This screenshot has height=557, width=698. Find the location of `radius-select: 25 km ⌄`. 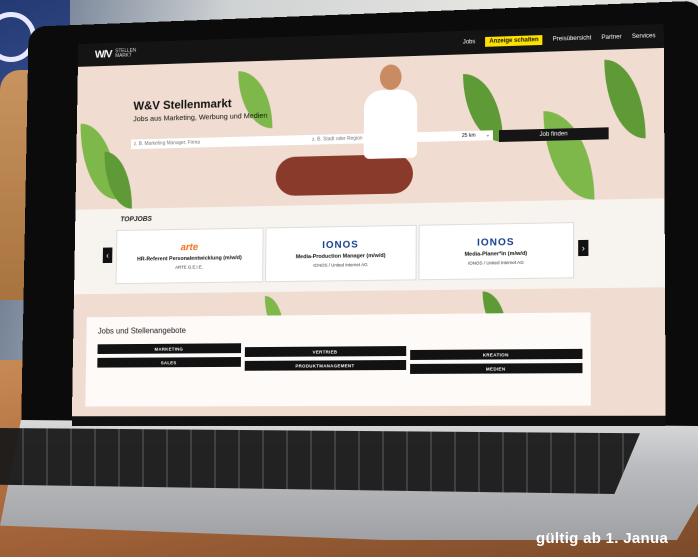

radius-select: 25 km ⌄ is located at coordinates (475, 136).